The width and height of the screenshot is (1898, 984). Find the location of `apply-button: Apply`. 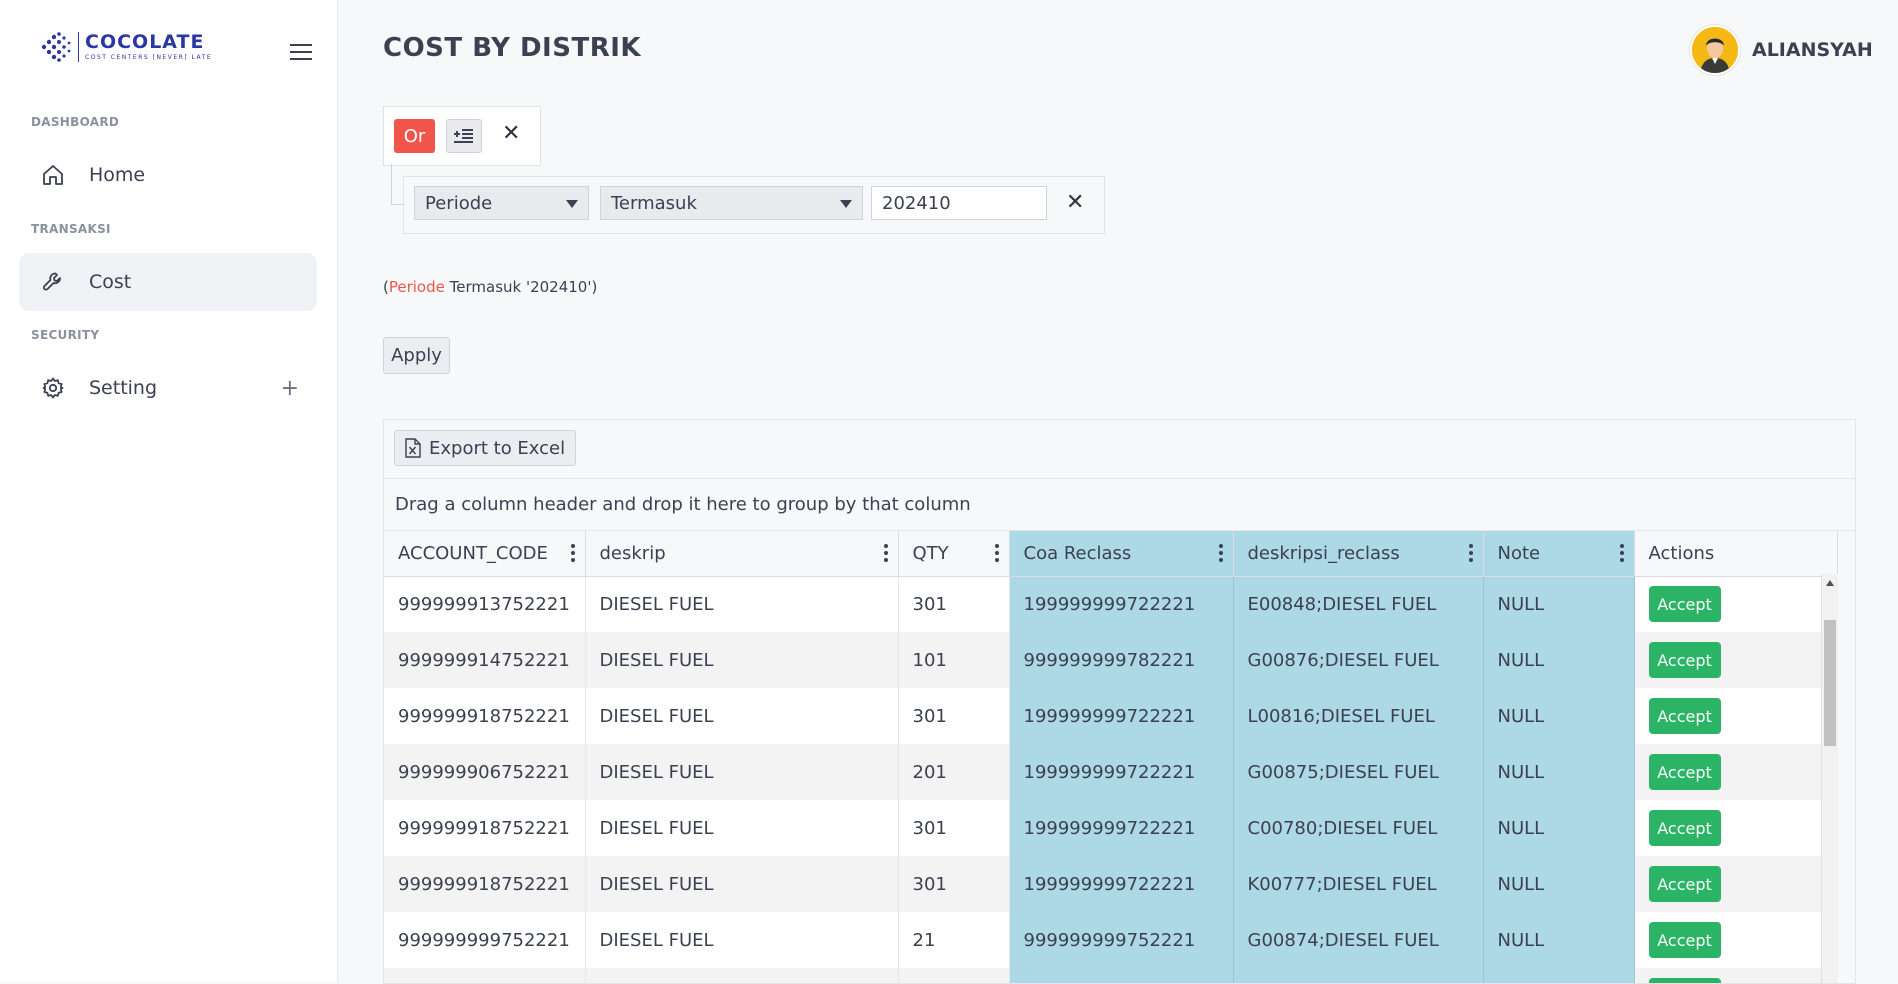

apply-button: Apply is located at coordinates (416, 355).